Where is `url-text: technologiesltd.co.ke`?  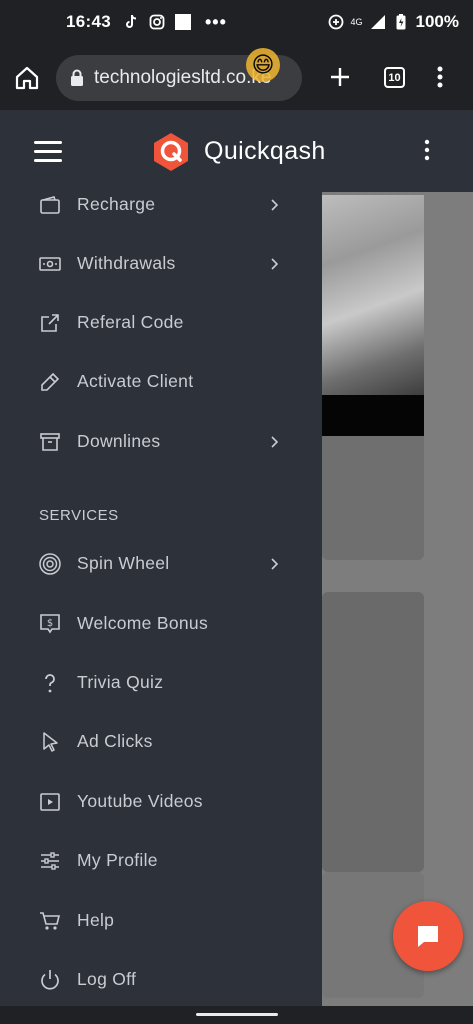
url-text: technologiesltd.co.ke is located at coordinates (183, 77).